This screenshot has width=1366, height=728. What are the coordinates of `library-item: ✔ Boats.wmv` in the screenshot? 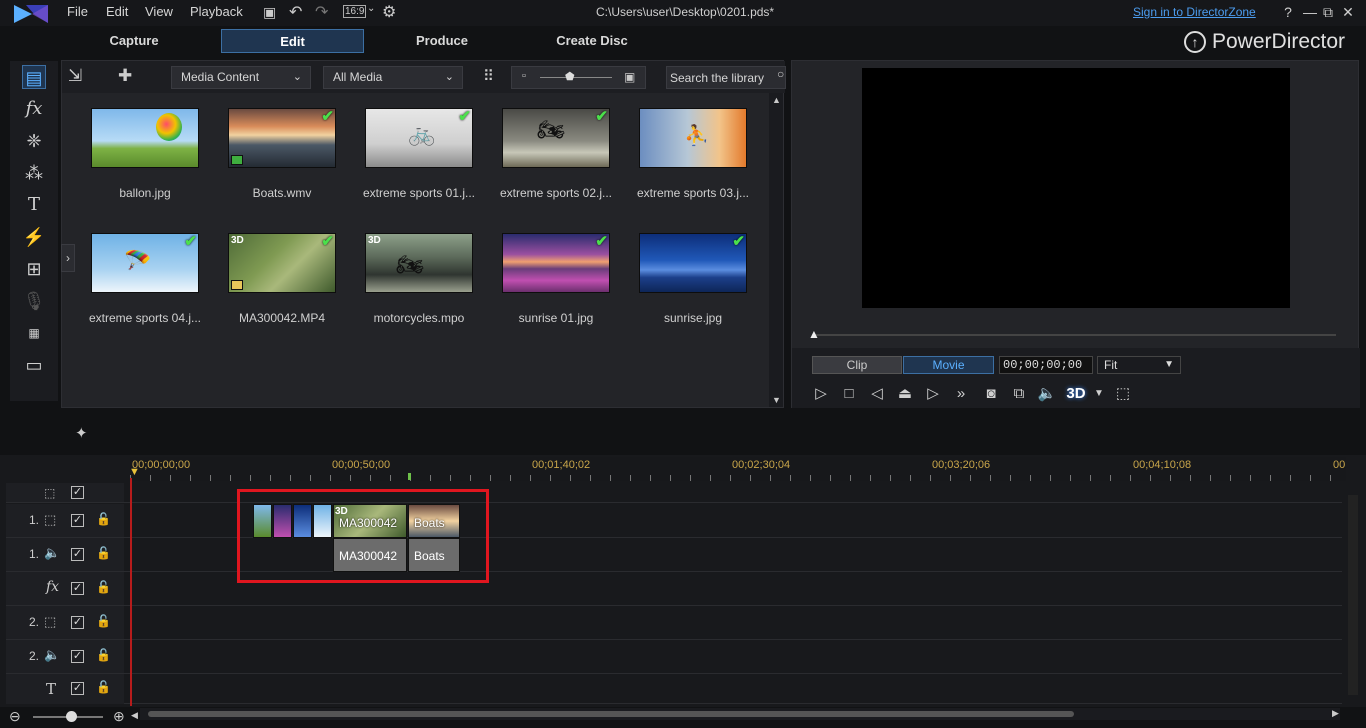 It's located at (287, 154).